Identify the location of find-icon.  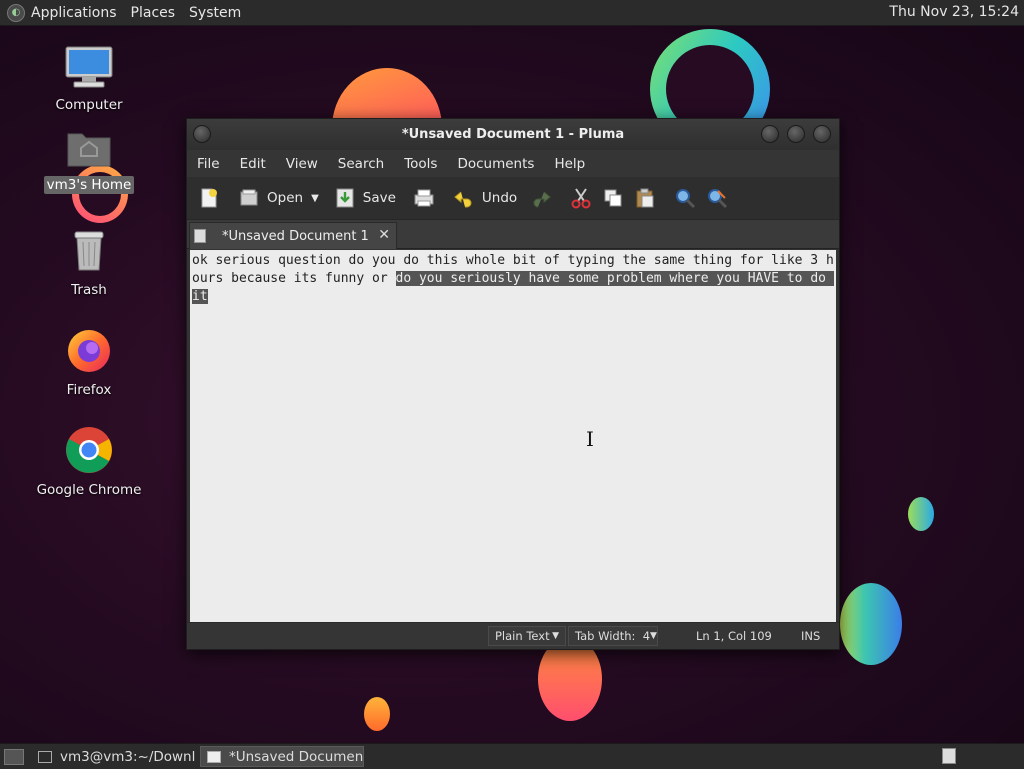
(685, 198).